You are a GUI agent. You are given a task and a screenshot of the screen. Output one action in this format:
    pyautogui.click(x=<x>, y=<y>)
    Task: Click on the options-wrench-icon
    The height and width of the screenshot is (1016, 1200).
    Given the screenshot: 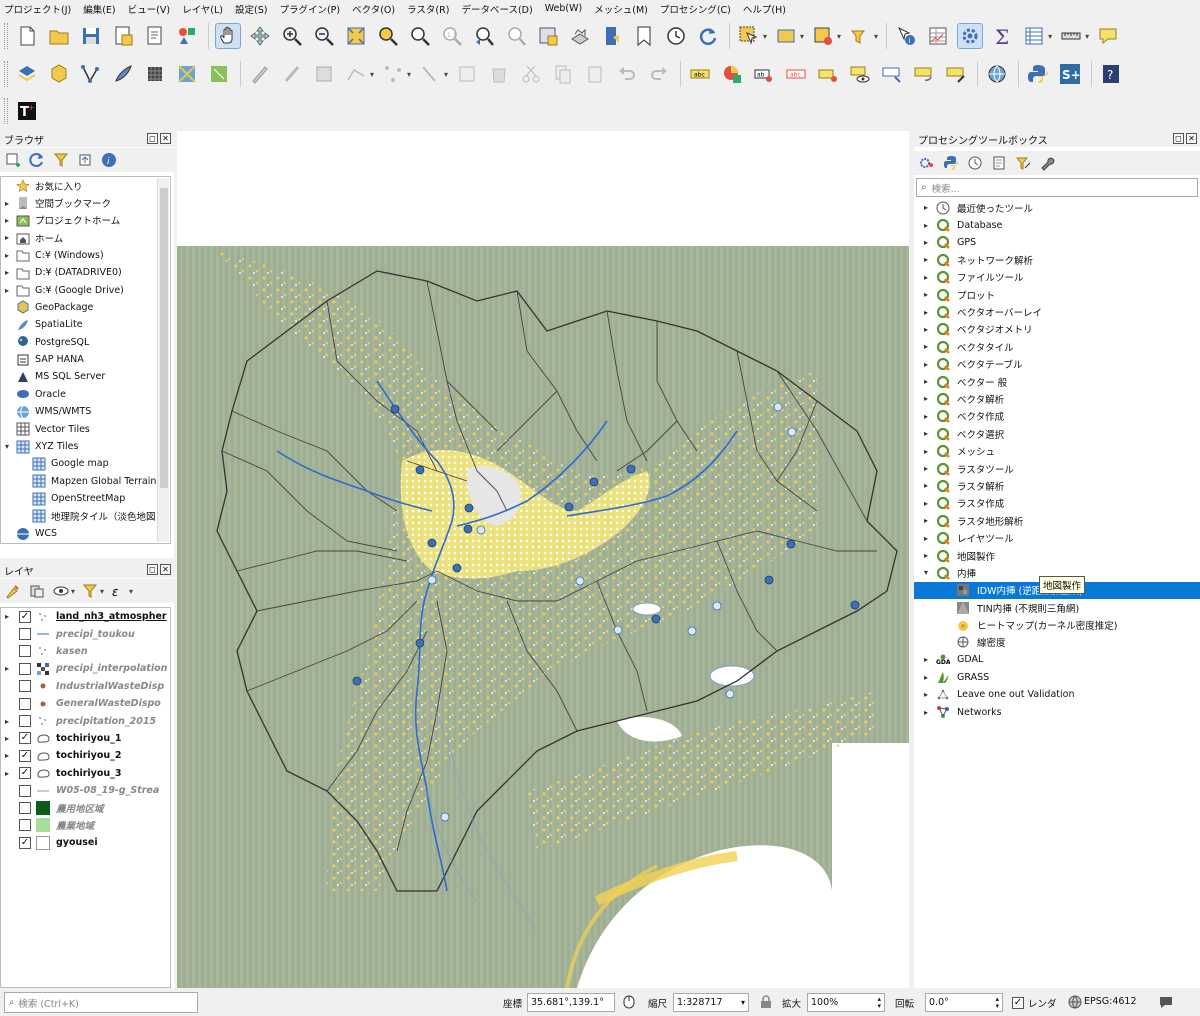 What is the action you would take?
    pyautogui.click(x=1047, y=163)
    